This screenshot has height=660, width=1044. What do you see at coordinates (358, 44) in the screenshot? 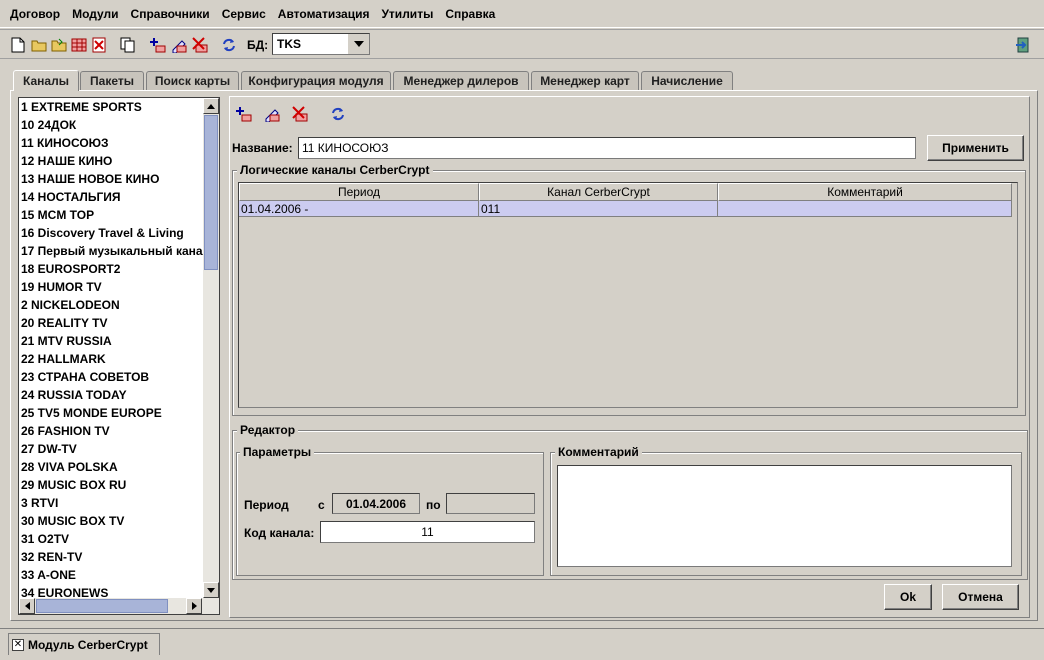
I see `chevron-down-icon` at bounding box center [358, 44].